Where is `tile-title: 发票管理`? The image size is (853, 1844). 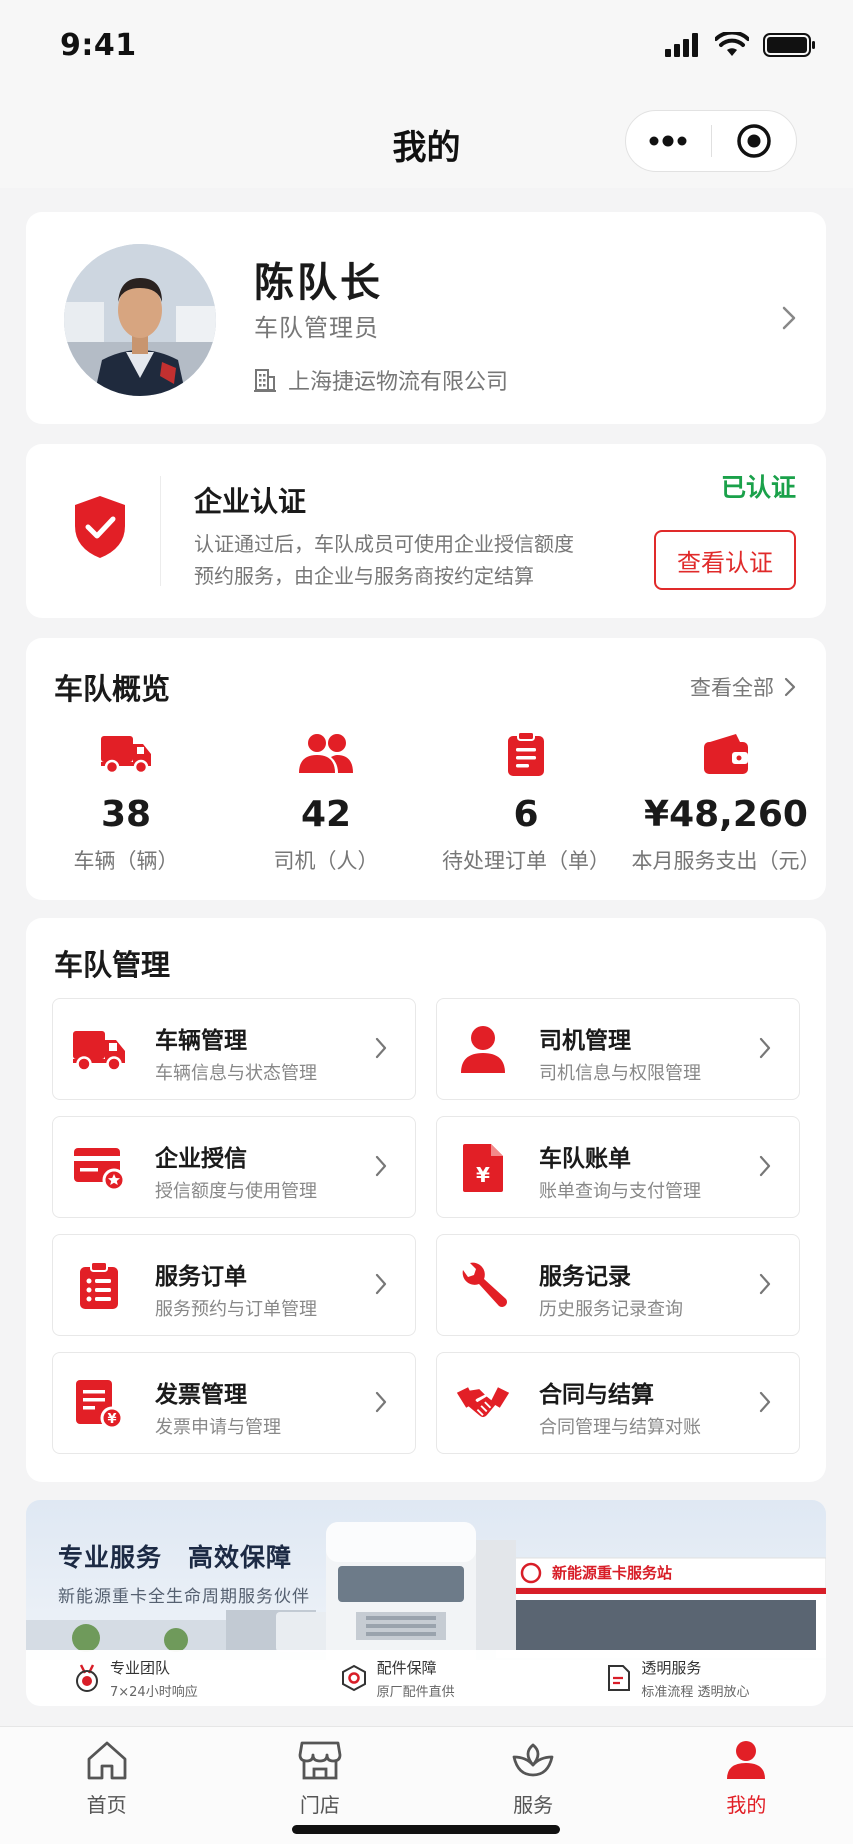
tile-title: 发票管理 is located at coordinates (201, 1395).